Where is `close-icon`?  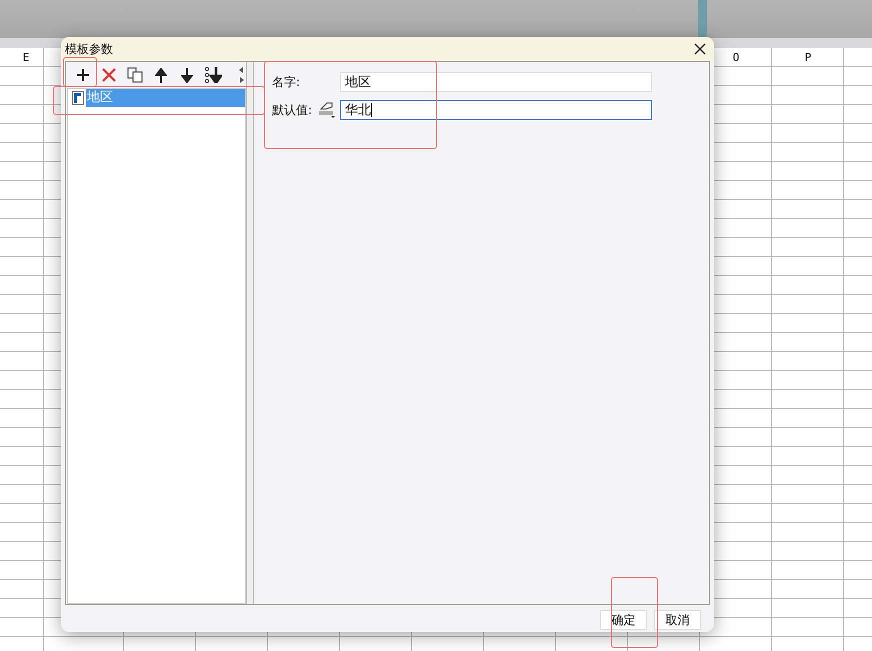 close-icon is located at coordinates (700, 49).